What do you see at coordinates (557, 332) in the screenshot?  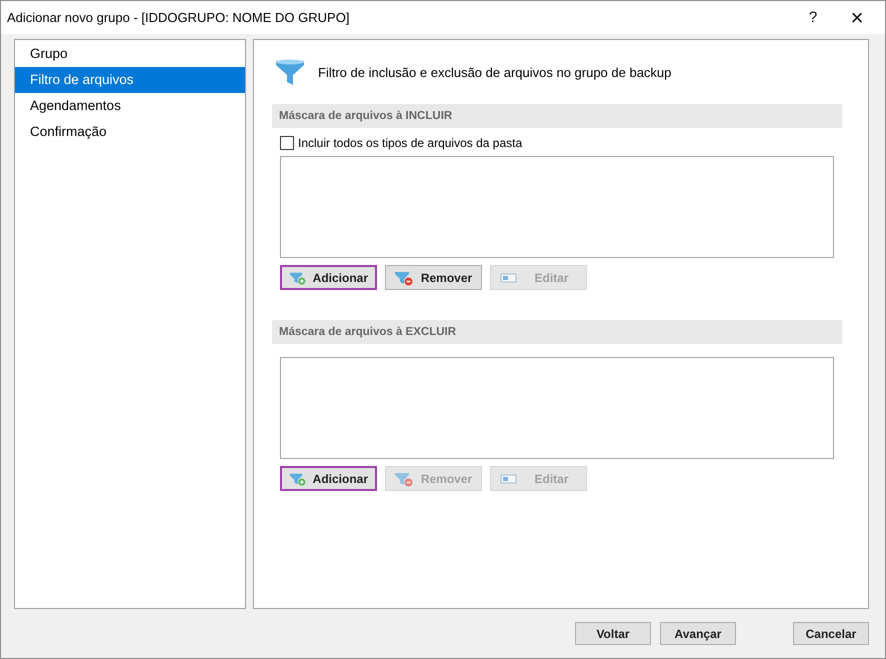 I see `section-header: Máscara de arquivos à EXCLUIR` at bounding box center [557, 332].